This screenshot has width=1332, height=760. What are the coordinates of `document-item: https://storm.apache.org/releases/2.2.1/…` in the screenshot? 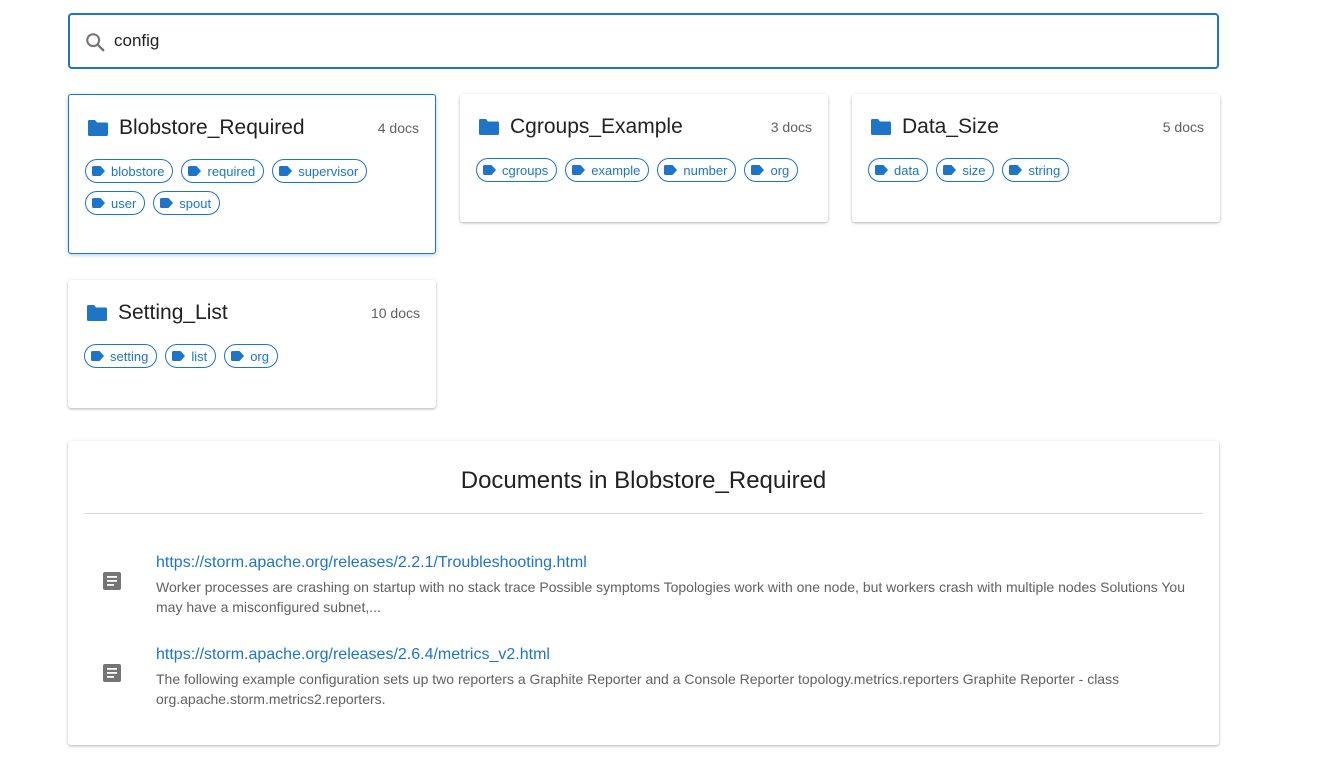 It's located at (643, 589).